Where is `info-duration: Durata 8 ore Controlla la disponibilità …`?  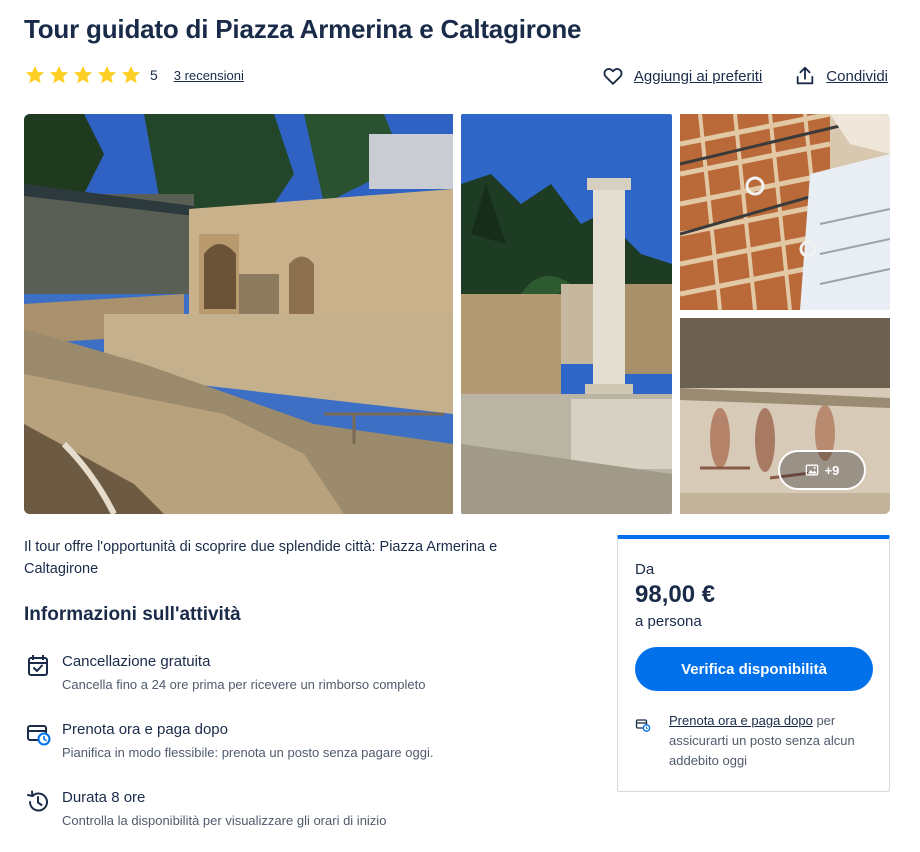
info-duration: Durata 8 ore Controlla la disponibilità … is located at coordinates (205, 809).